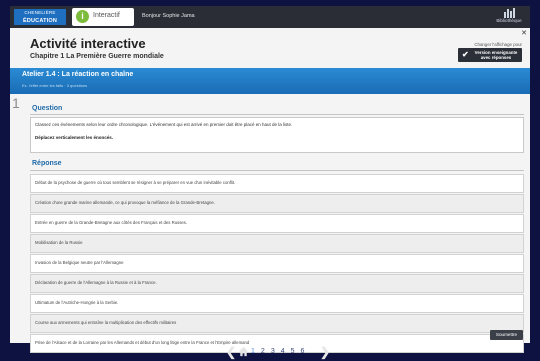 The height and width of the screenshot is (361, 540). Describe the element at coordinates (277, 351) in the screenshot. I see `page-numbers: 1 2 3 4 5 6` at that location.